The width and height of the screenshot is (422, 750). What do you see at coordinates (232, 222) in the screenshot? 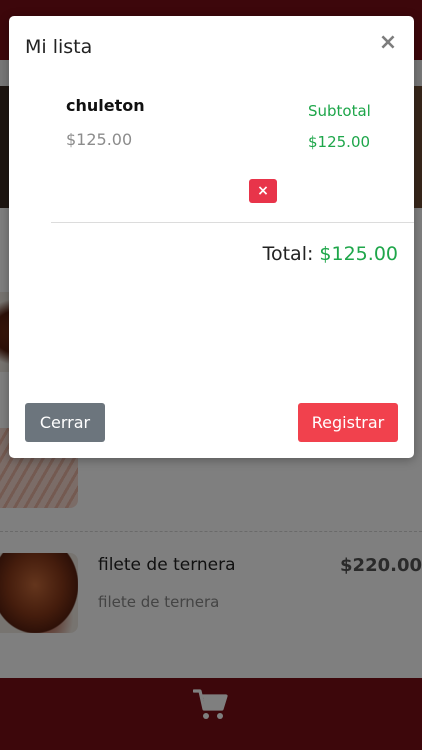
I see `divider` at bounding box center [232, 222].